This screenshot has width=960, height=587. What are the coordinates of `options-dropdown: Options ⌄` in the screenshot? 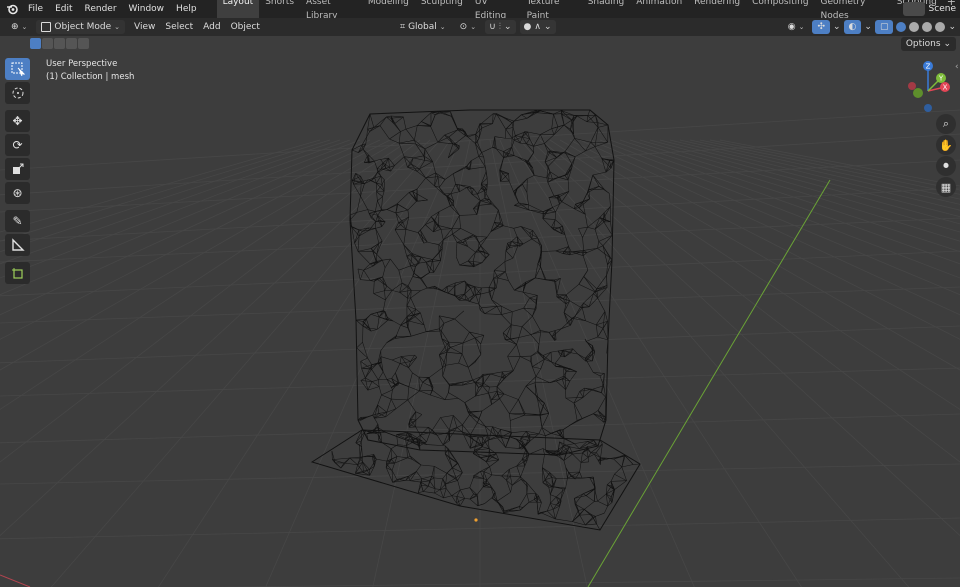 It's located at (928, 44).